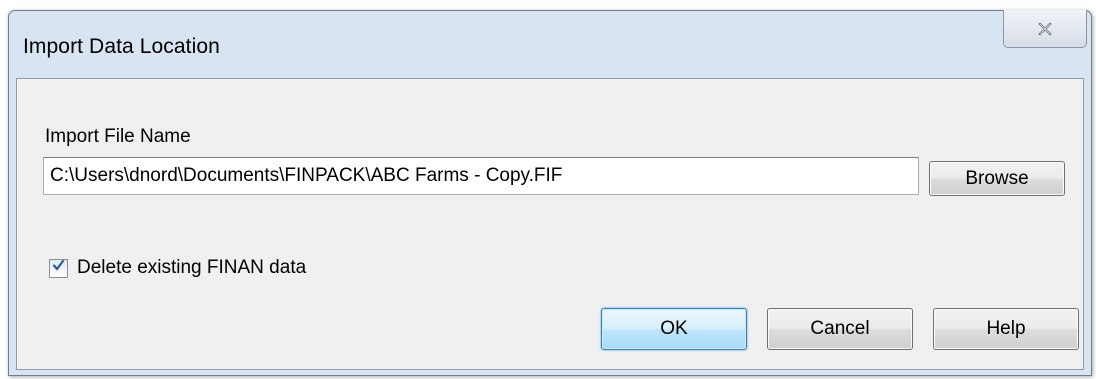  I want to click on delete-existing-data-option: Delete existing FINAN data, so click(177, 268).